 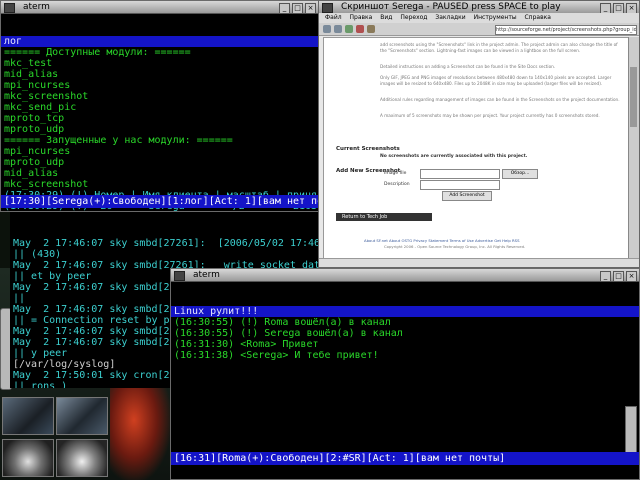 I want to click on menu-edit: Правка, so click(x=361, y=17).